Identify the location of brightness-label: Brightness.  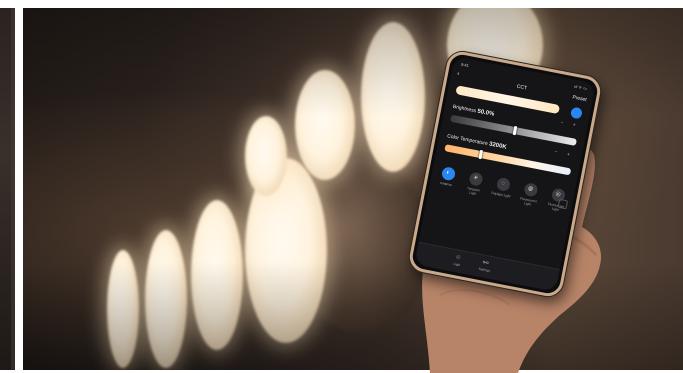
(464, 109).